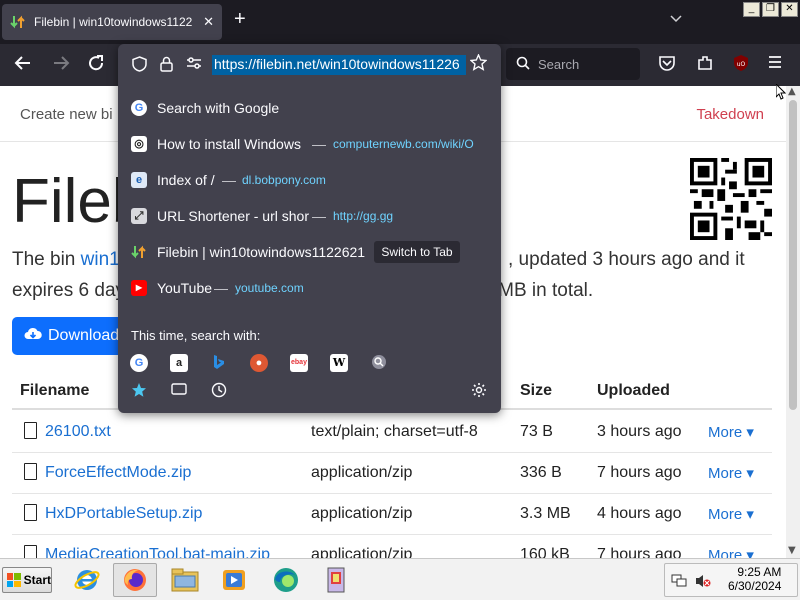 Image resolution: width=800 pixels, height=600 pixels. Describe the element at coordinates (139, 180) in the screenshot. I see `ie-page-icon: e` at that location.